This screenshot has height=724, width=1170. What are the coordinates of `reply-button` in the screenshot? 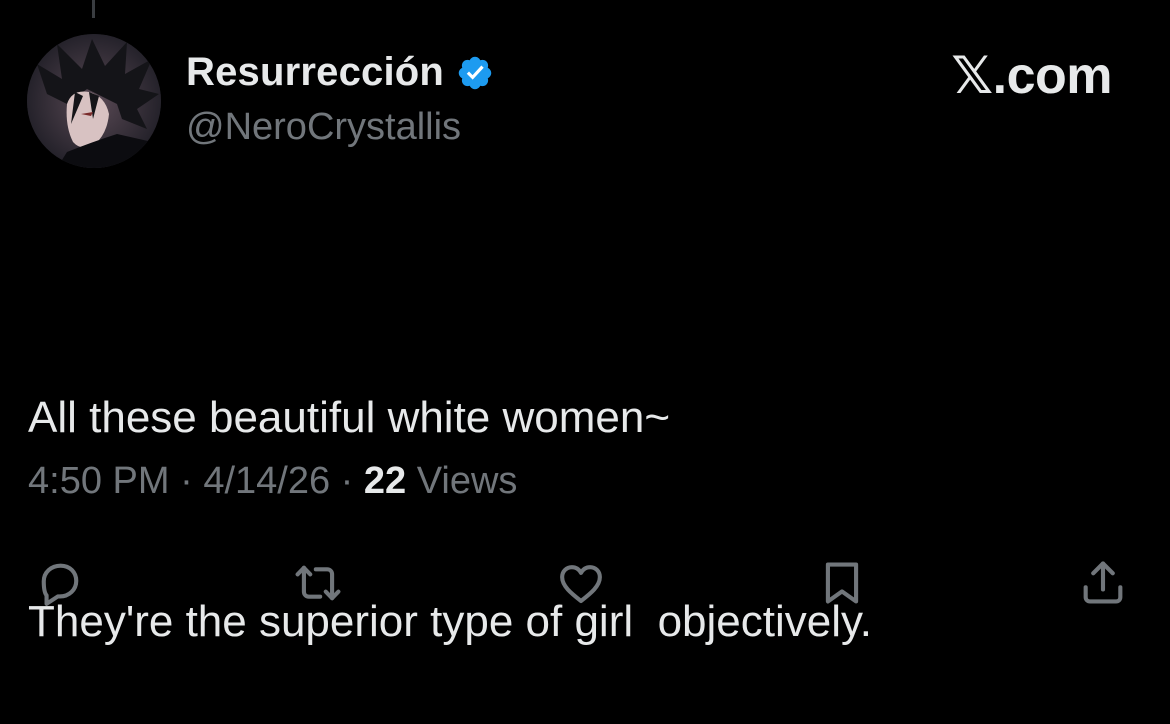 It's located at (60, 583).